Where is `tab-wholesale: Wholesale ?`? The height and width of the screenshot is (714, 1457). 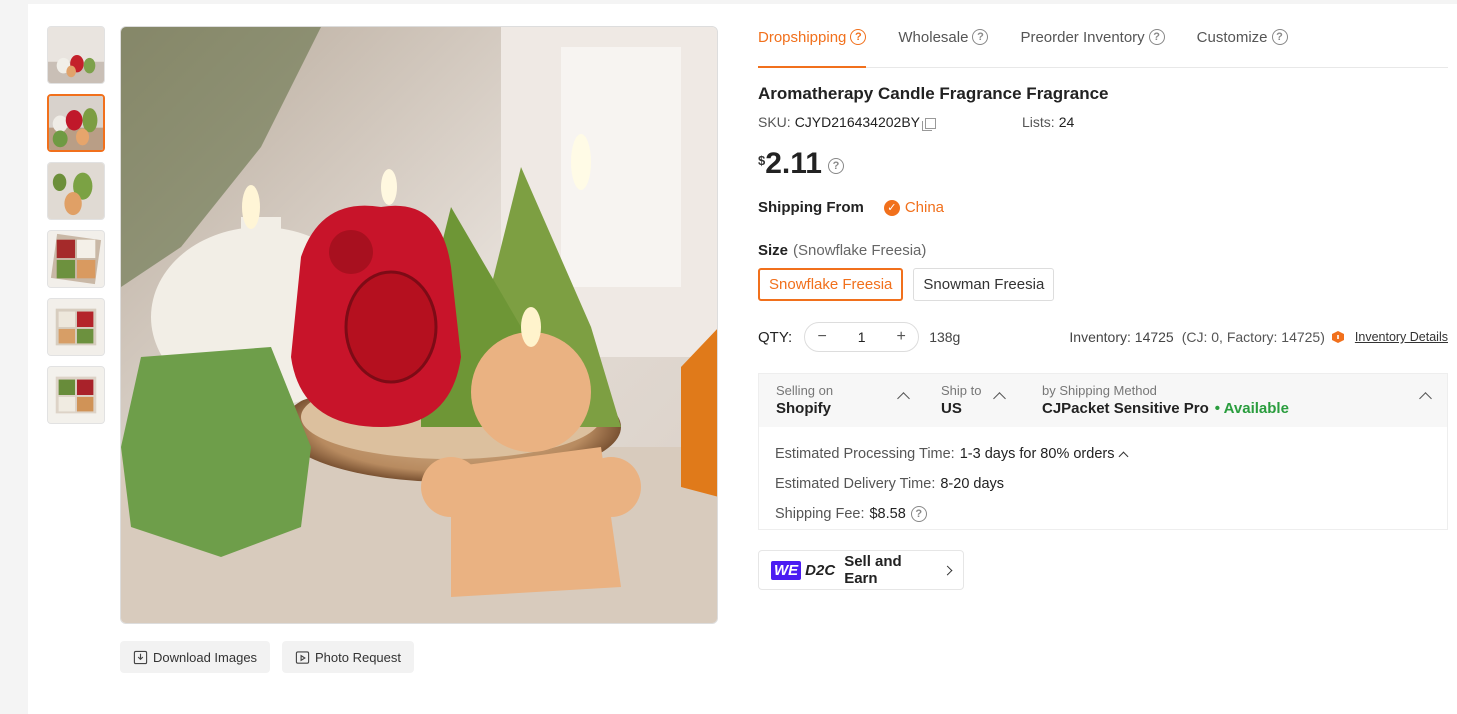
tab-wholesale: Wholesale ? is located at coordinates (943, 42).